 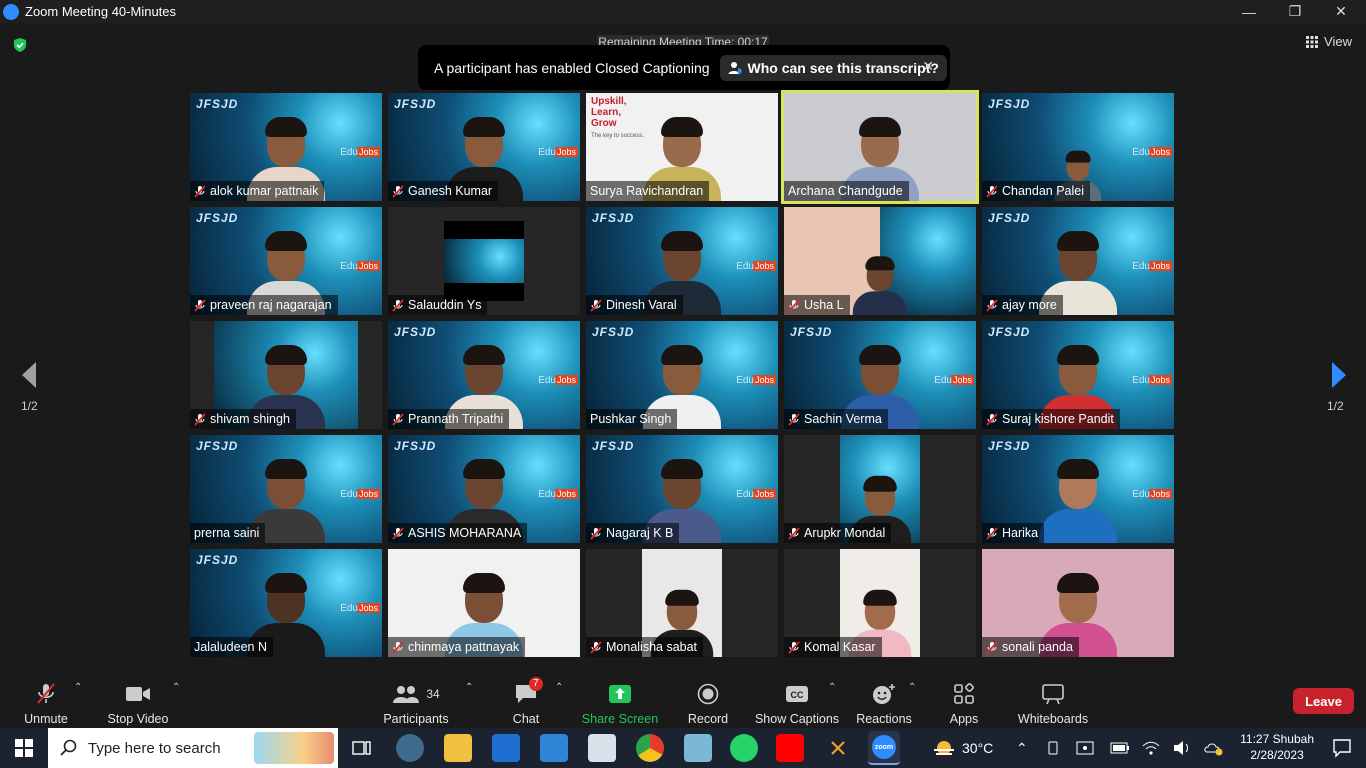 What do you see at coordinates (845, 191) in the screenshot?
I see `participant-name: Archana Chandgude` at bounding box center [845, 191].